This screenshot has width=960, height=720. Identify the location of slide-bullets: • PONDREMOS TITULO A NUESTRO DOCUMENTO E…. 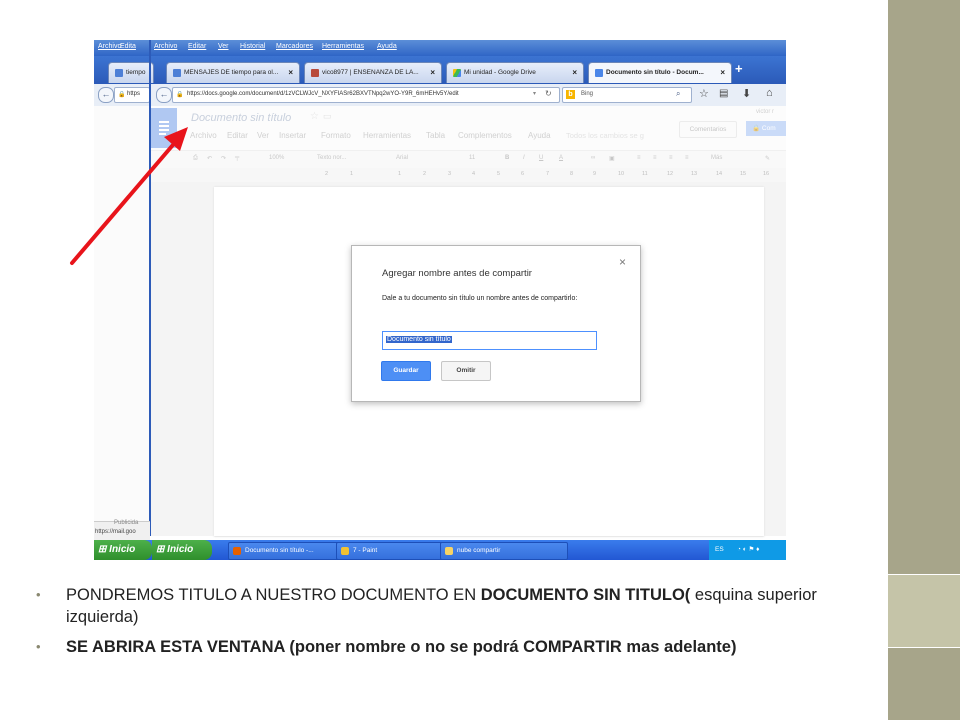
(451, 625).